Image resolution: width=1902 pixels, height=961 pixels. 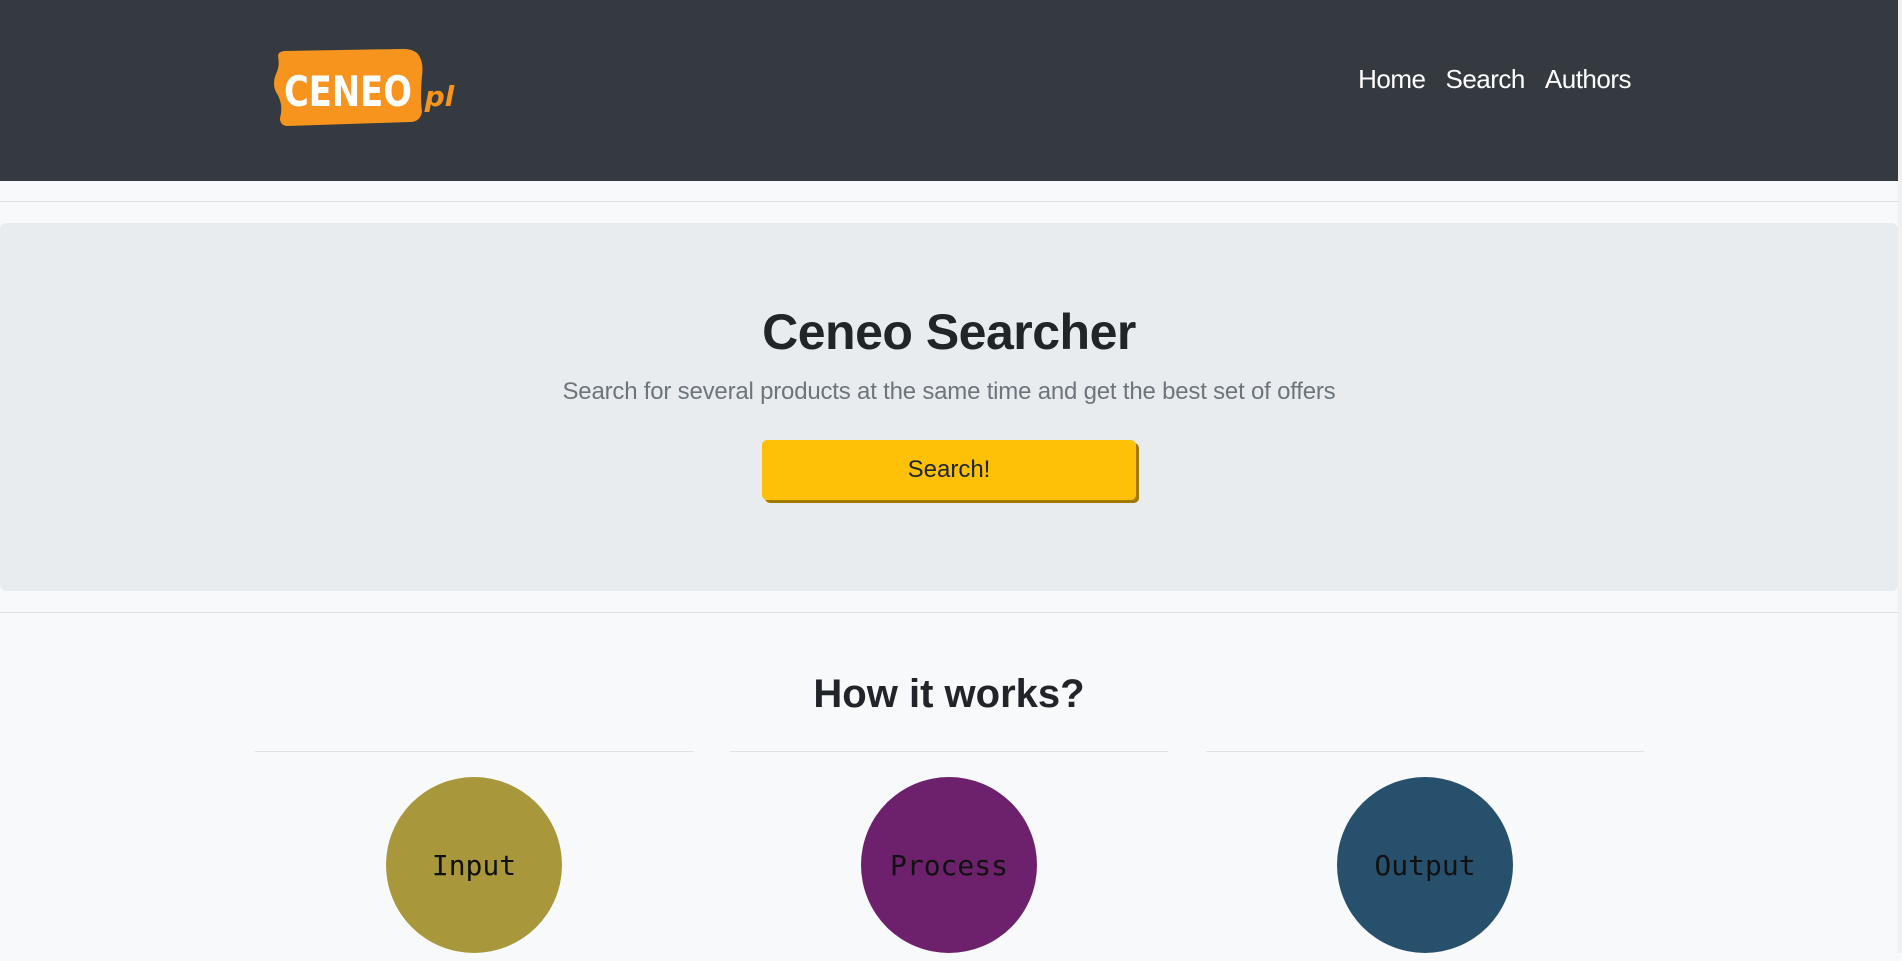 What do you see at coordinates (1425, 865) in the screenshot?
I see `step-circle-output: Output` at bounding box center [1425, 865].